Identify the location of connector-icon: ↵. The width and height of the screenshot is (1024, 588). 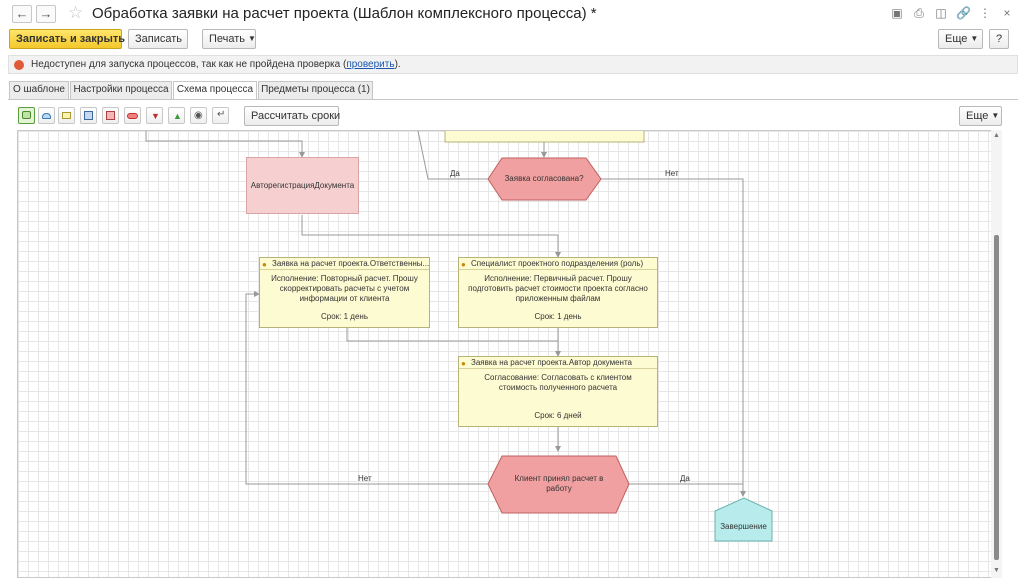
(221, 114).